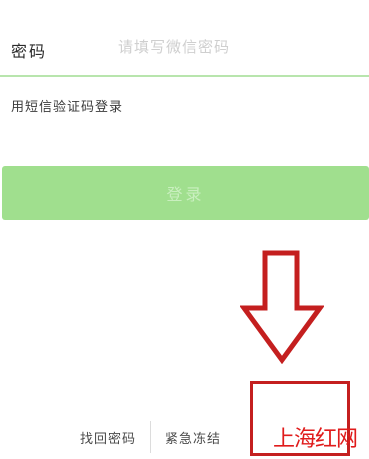 The width and height of the screenshot is (369, 459). What do you see at coordinates (184, 76) in the screenshot?
I see `password-underline` at bounding box center [184, 76].